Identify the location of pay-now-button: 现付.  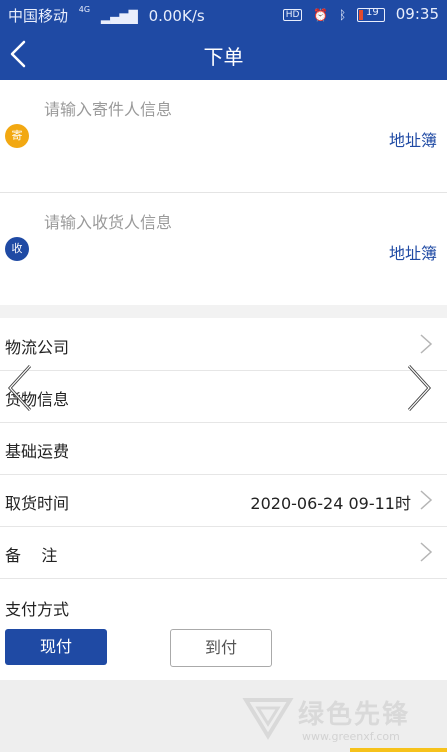
(56, 647).